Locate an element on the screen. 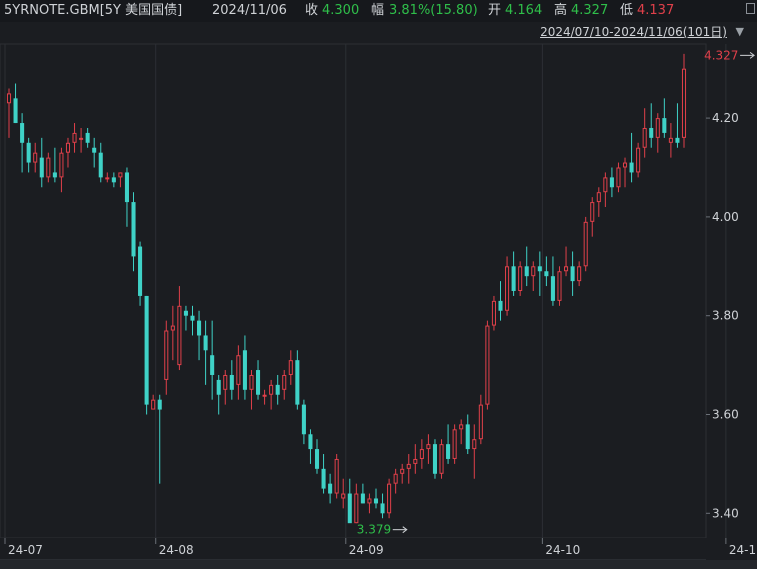 This screenshot has height=569, width=757. x-tick-label: 24-09 is located at coordinates (366, 550).